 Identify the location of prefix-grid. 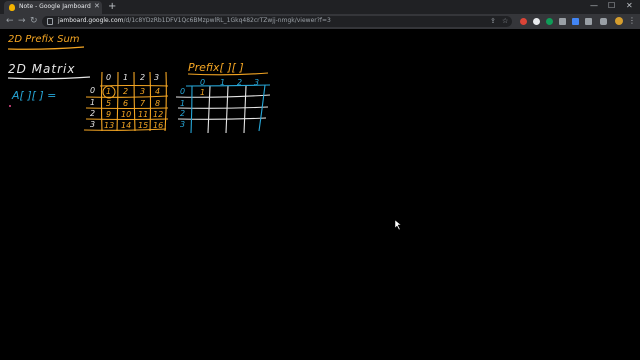
(223, 109).